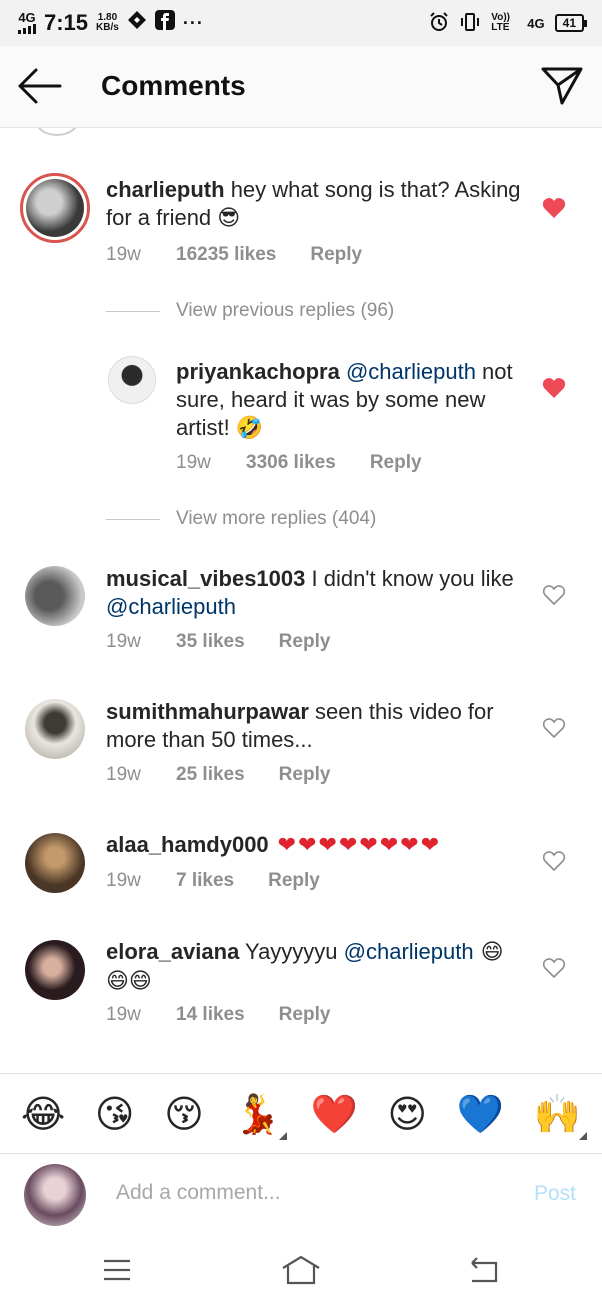  I want to click on kissing-smile-emoji-button: 😚, so click(184, 1114).